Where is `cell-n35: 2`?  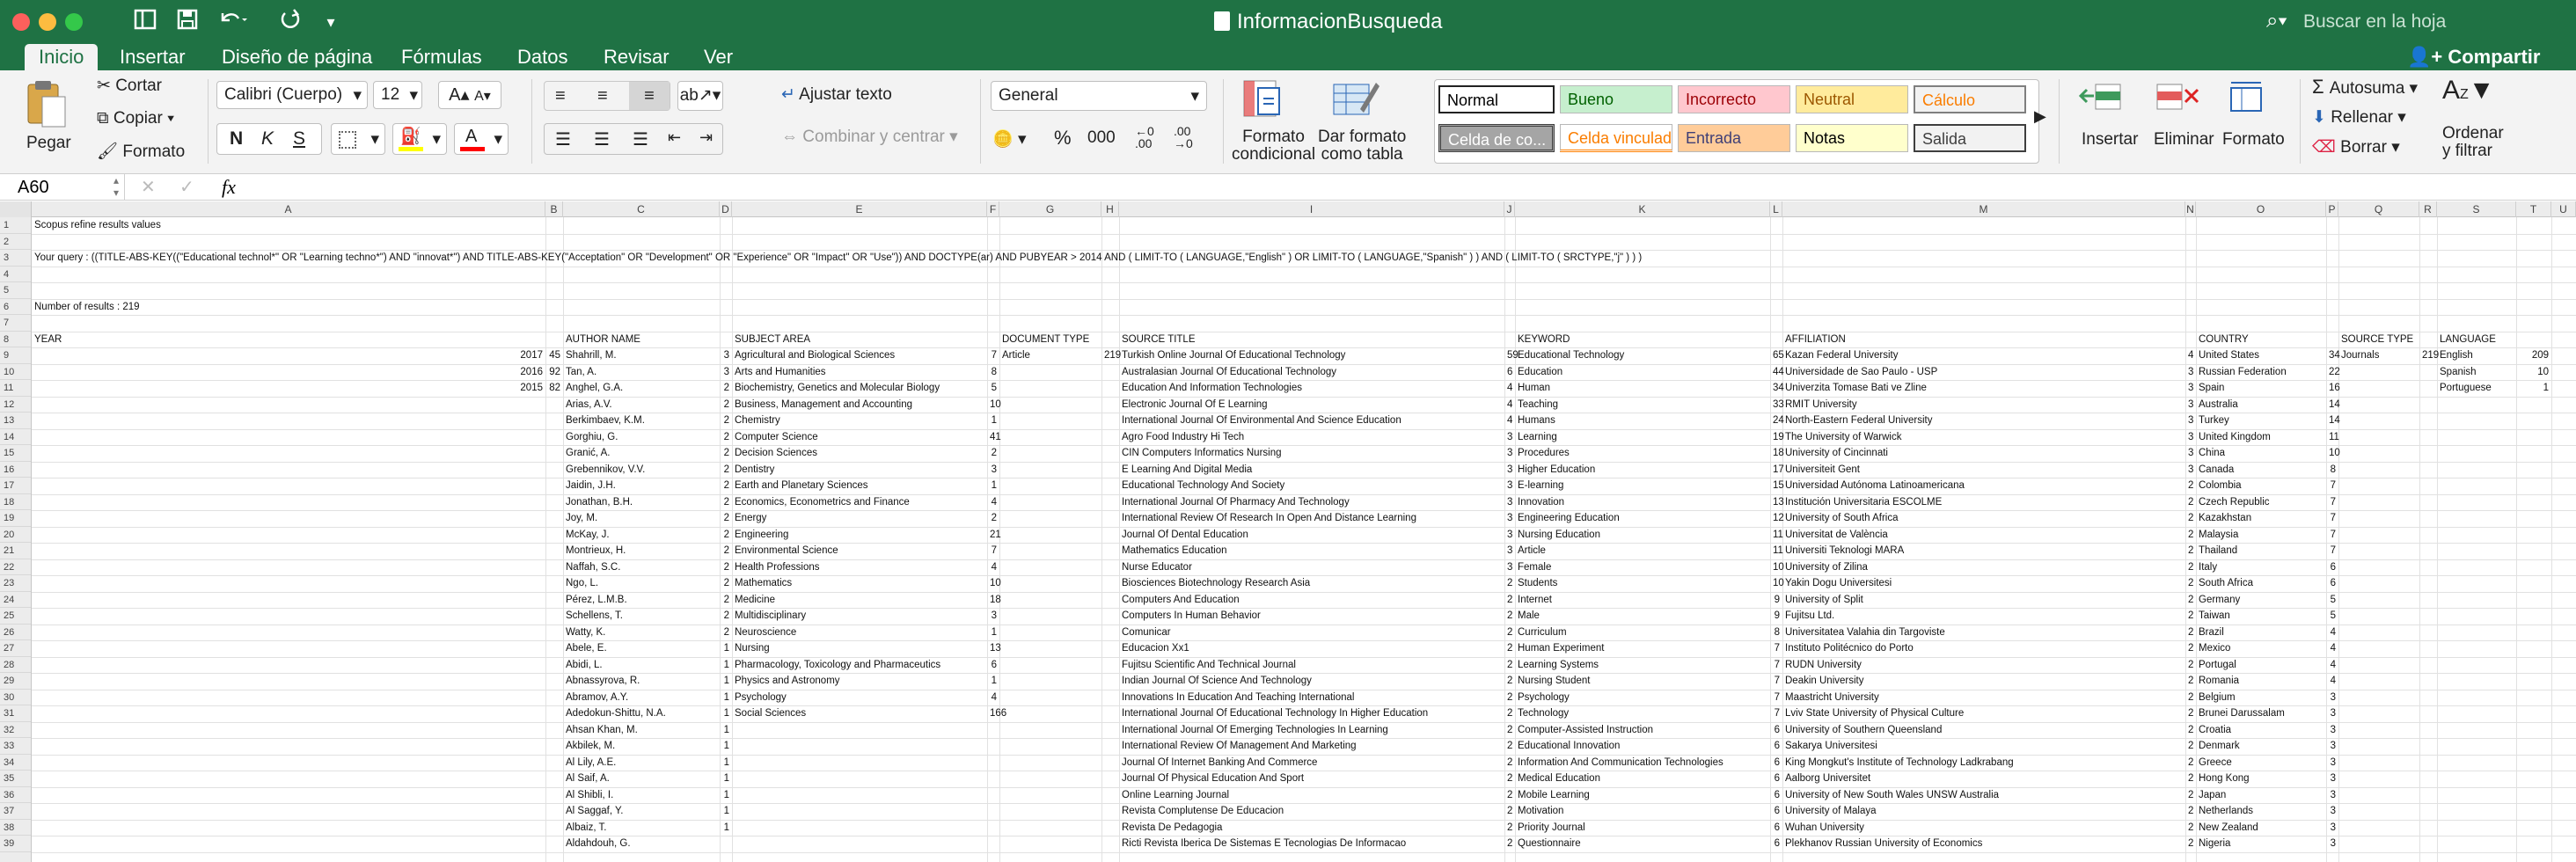
cell-n35: 2 is located at coordinates (2190, 779).